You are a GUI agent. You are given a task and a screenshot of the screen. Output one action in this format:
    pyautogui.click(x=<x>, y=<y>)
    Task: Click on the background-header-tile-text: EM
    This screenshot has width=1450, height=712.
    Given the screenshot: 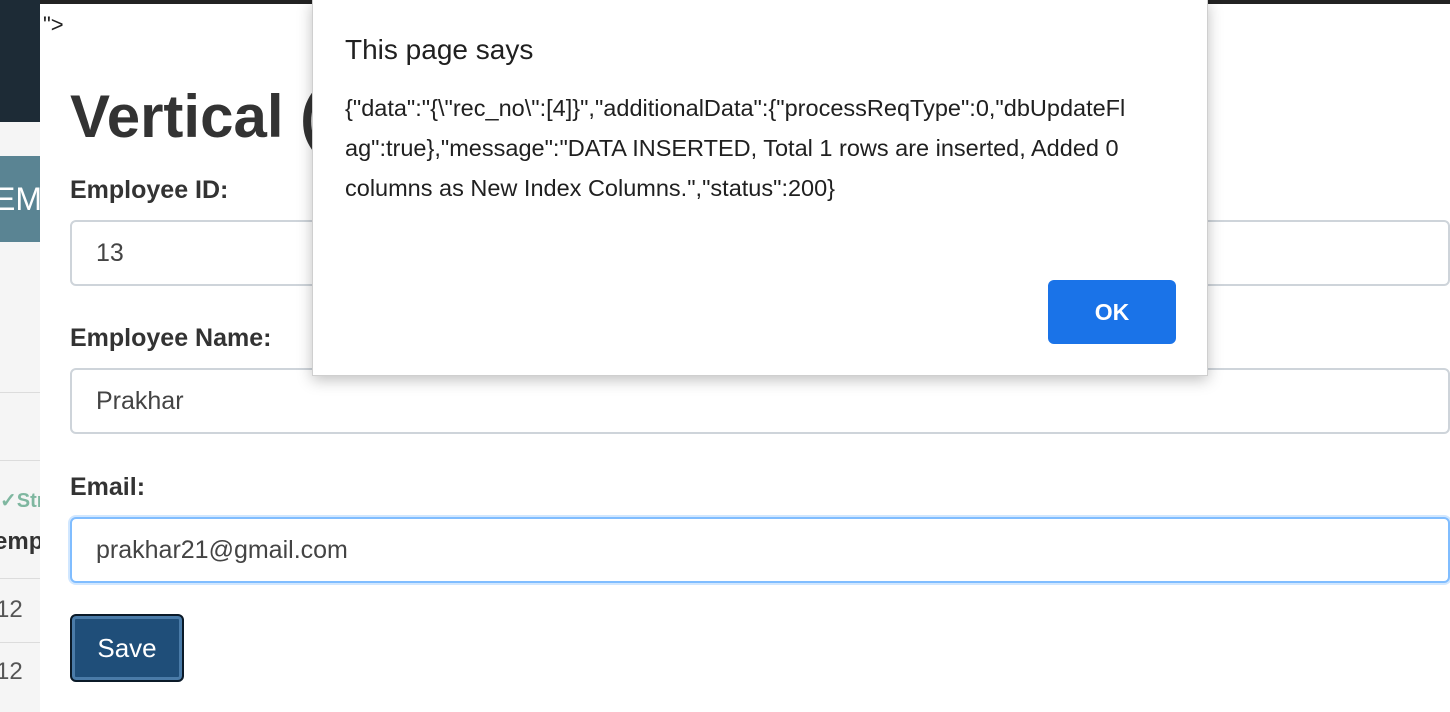 What is the action you would take?
    pyautogui.click(x=20, y=199)
    